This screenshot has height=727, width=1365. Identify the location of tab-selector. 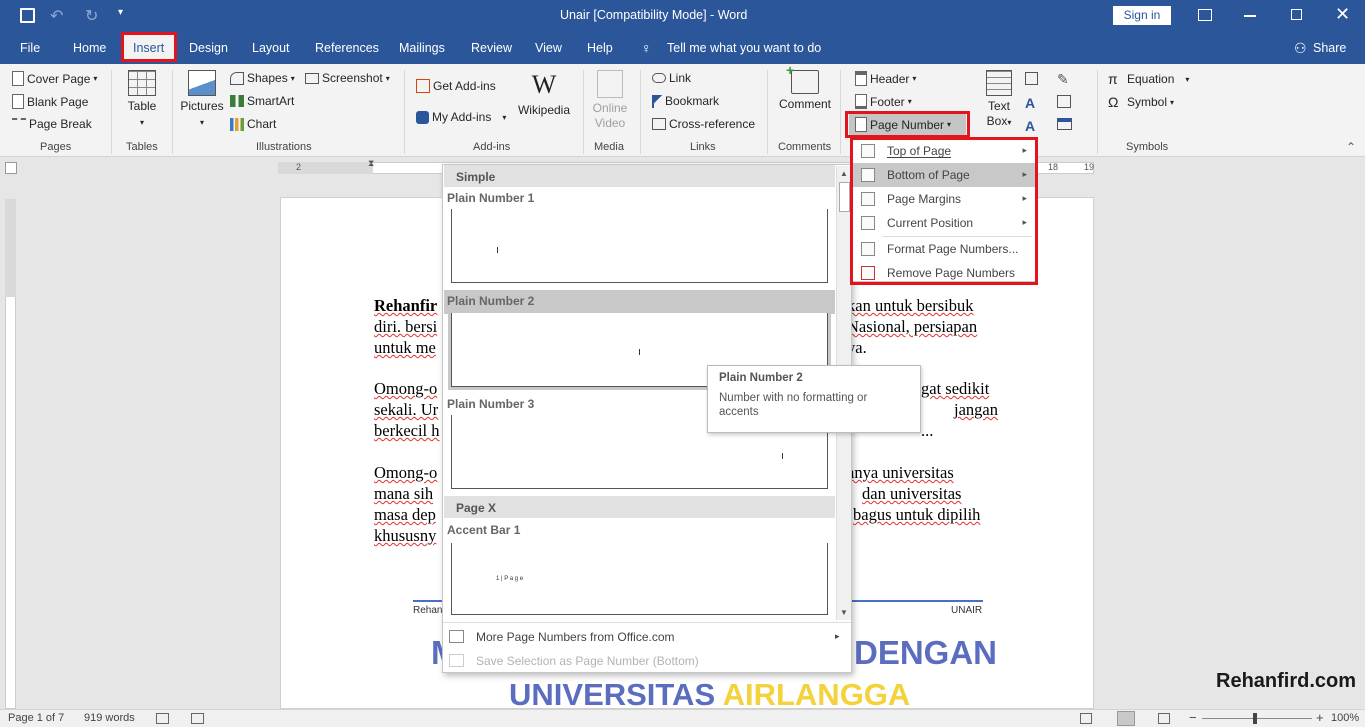
(11, 168).